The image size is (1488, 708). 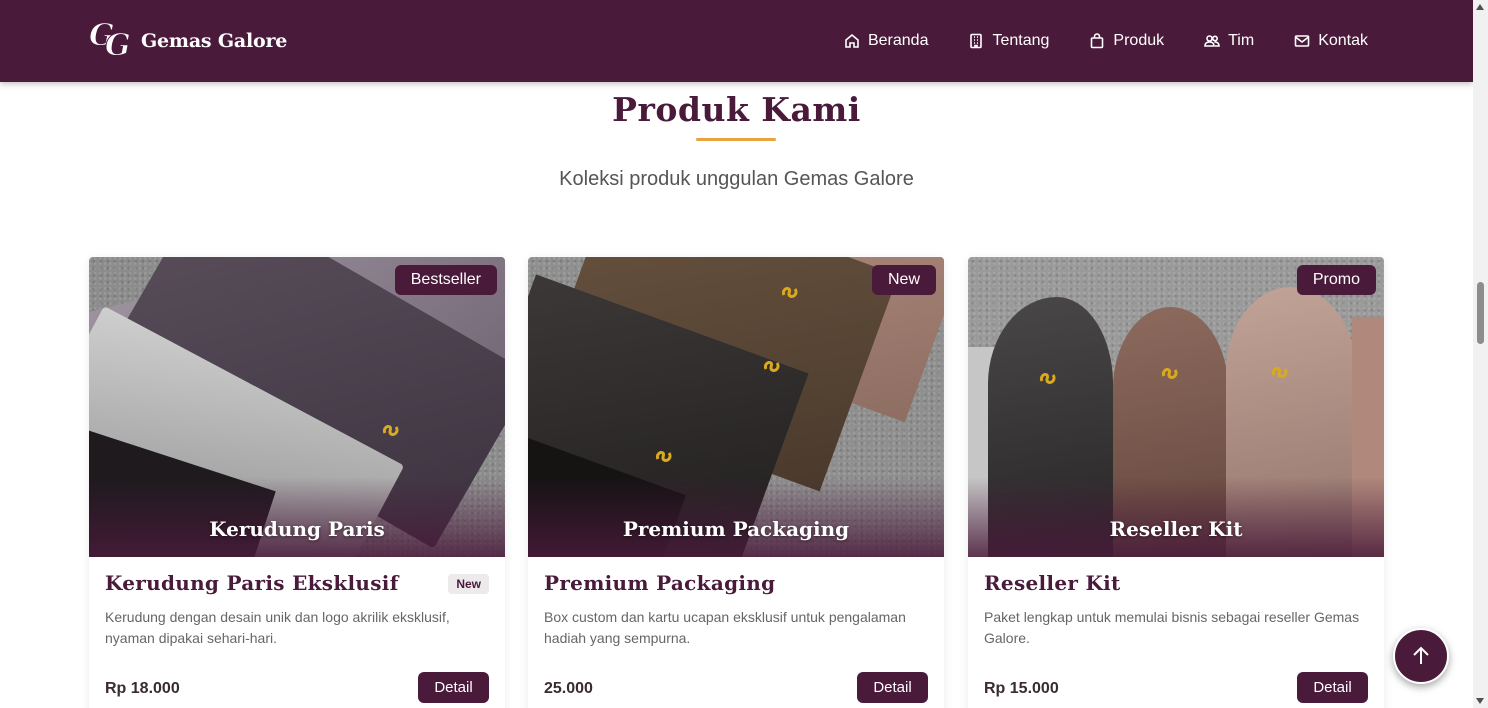 I want to click on status-badge: Promo, so click(x=1336, y=280).